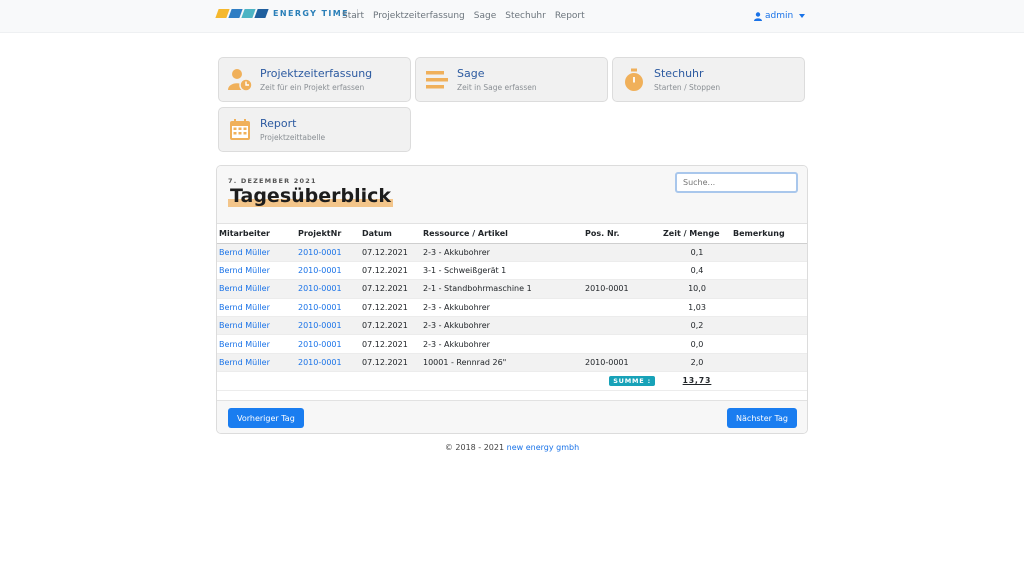 This screenshot has width=1024, height=576. What do you see at coordinates (802, 16) in the screenshot?
I see `chevron-down-icon` at bounding box center [802, 16].